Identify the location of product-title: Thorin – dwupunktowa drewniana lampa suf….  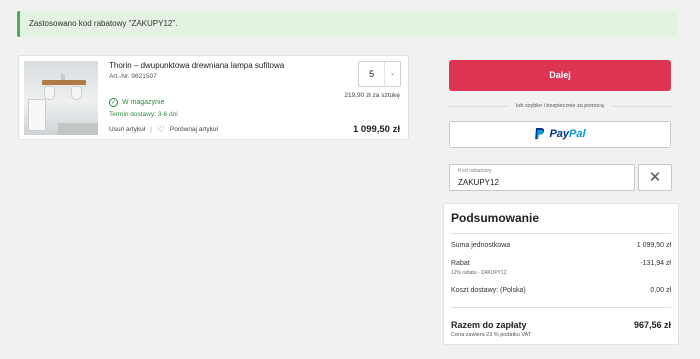
(196, 65).